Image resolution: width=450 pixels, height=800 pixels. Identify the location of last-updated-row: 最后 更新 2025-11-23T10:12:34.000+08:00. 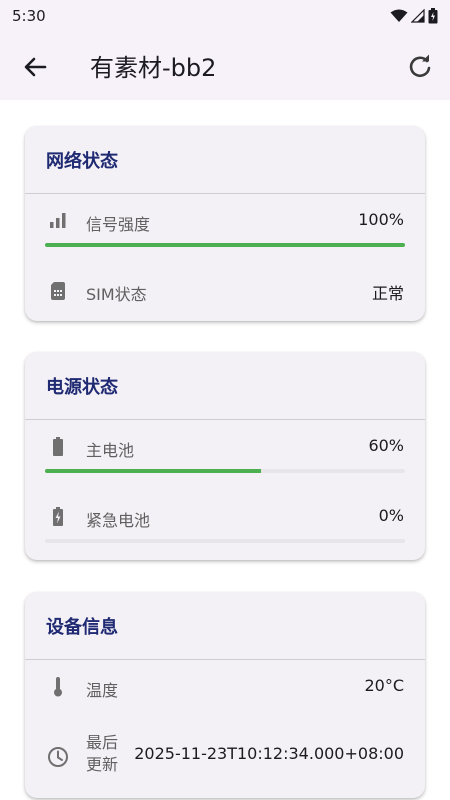
(225, 760).